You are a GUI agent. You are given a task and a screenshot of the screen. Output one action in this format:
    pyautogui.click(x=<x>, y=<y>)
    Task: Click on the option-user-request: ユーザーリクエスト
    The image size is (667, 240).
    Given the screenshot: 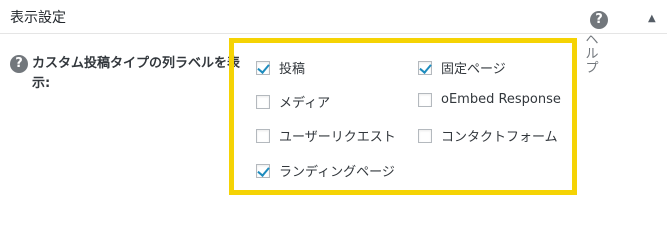 What is the action you would take?
    pyautogui.click(x=326, y=135)
    